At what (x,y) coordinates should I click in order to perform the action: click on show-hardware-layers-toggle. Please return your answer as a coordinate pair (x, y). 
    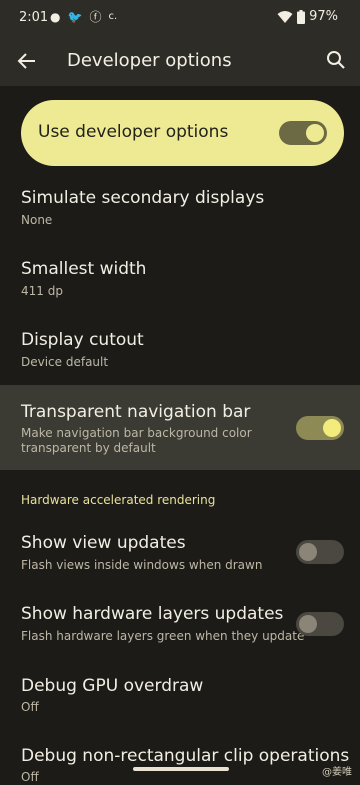
    Looking at the image, I should click on (320, 624).